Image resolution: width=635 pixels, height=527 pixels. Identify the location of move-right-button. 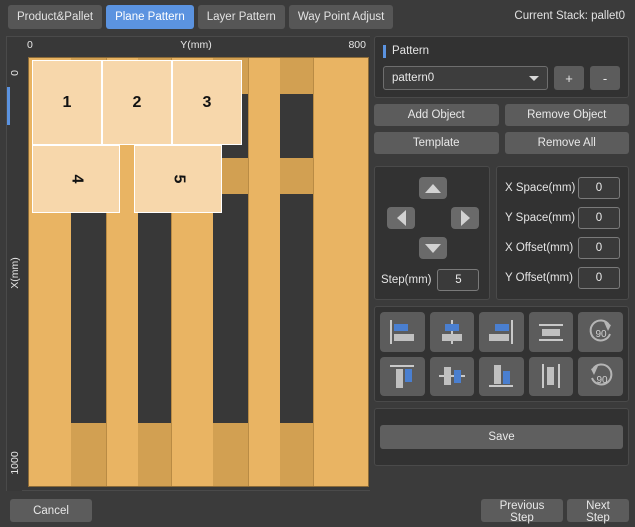
(465, 218).